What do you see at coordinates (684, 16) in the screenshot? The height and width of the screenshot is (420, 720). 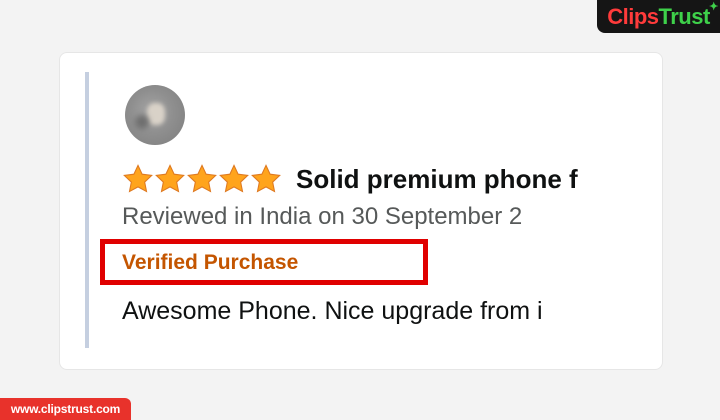 I see `logo-trust-label: Trust` at bounding box center [684, 16].